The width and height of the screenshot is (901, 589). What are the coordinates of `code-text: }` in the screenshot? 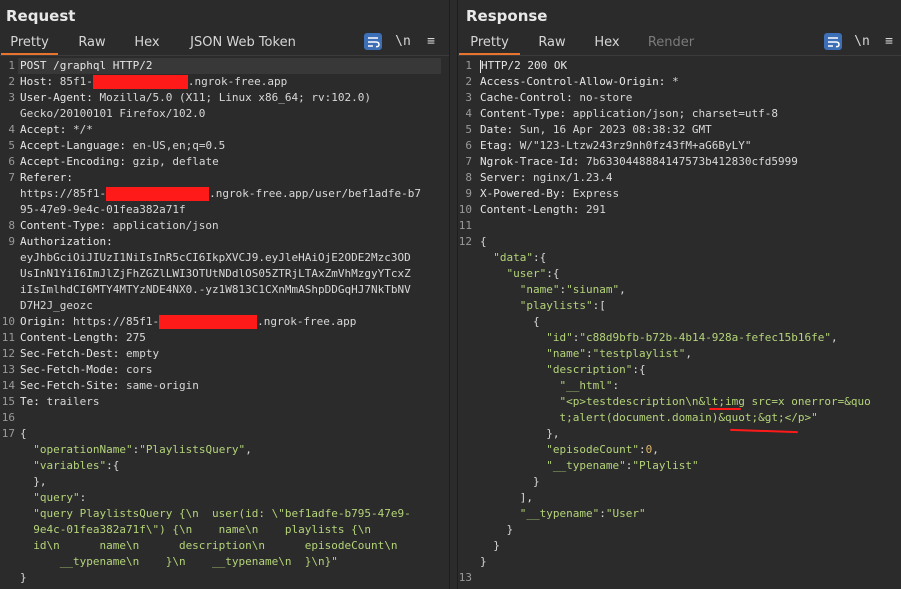 It's located at (483, 562).